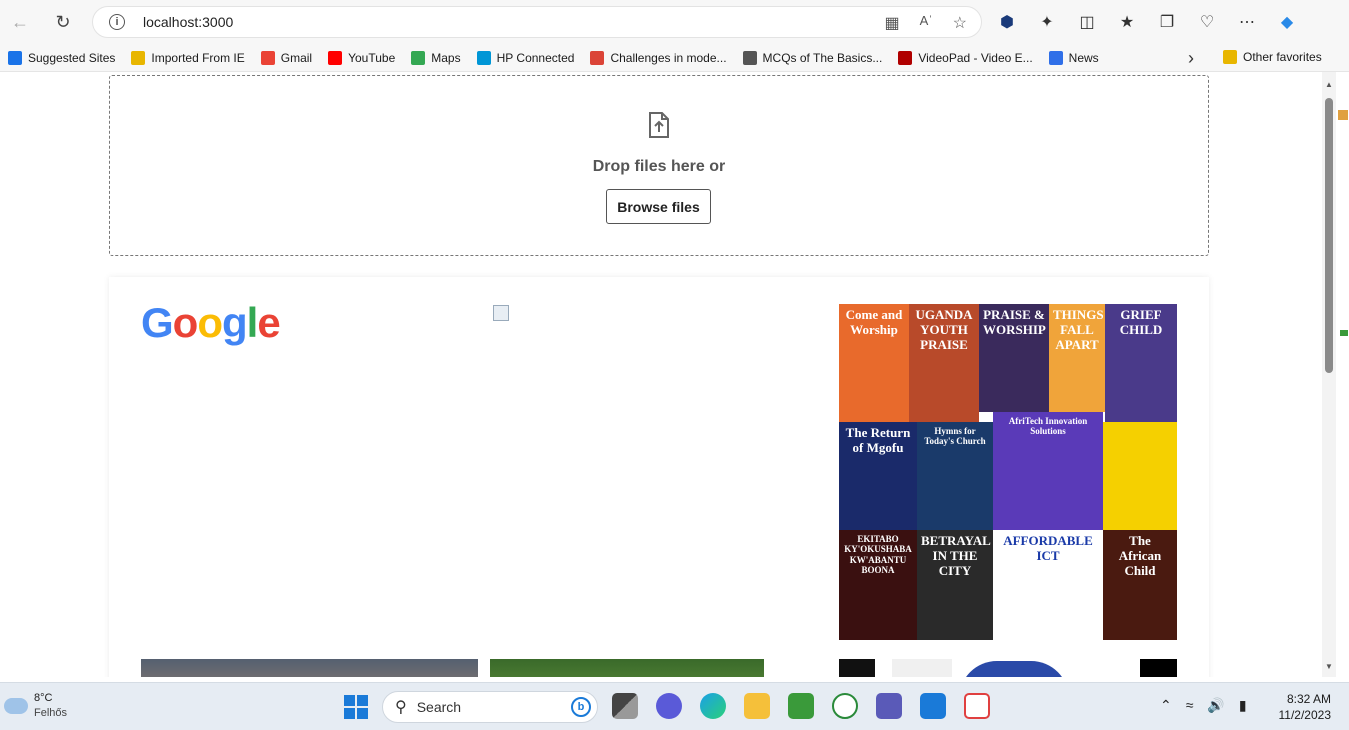 This screenshot has height=730, width=1349. I want to click on favorite-label: Maps, so click(446, 57).